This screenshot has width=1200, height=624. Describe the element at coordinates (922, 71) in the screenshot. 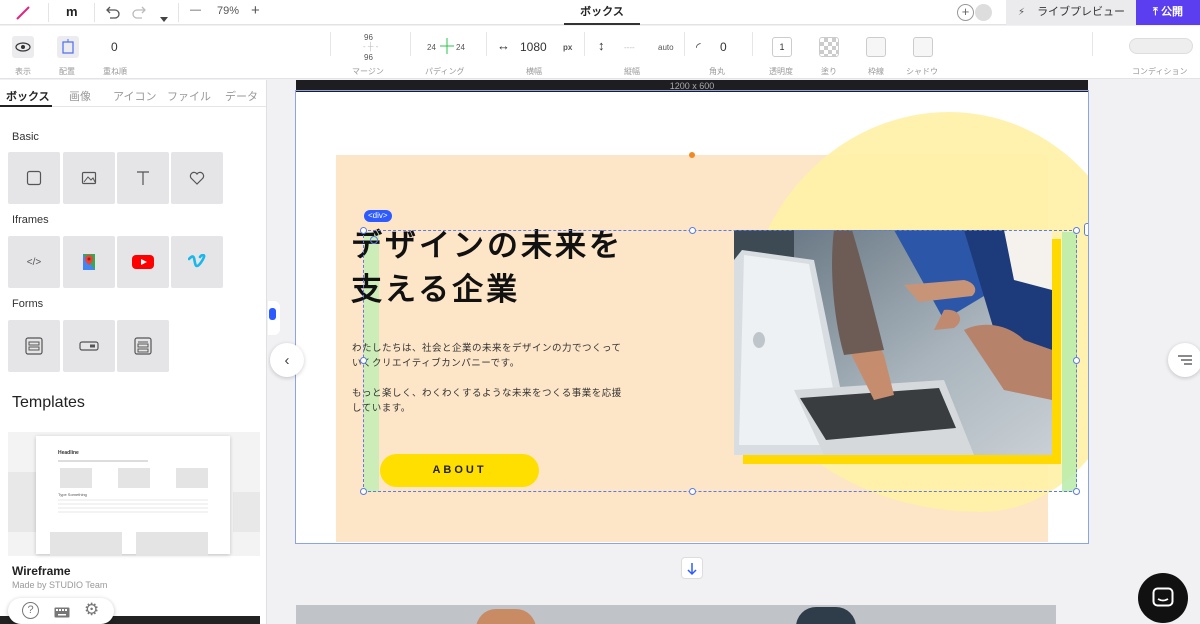

I see `shadow-label: シャドウ` at that location.